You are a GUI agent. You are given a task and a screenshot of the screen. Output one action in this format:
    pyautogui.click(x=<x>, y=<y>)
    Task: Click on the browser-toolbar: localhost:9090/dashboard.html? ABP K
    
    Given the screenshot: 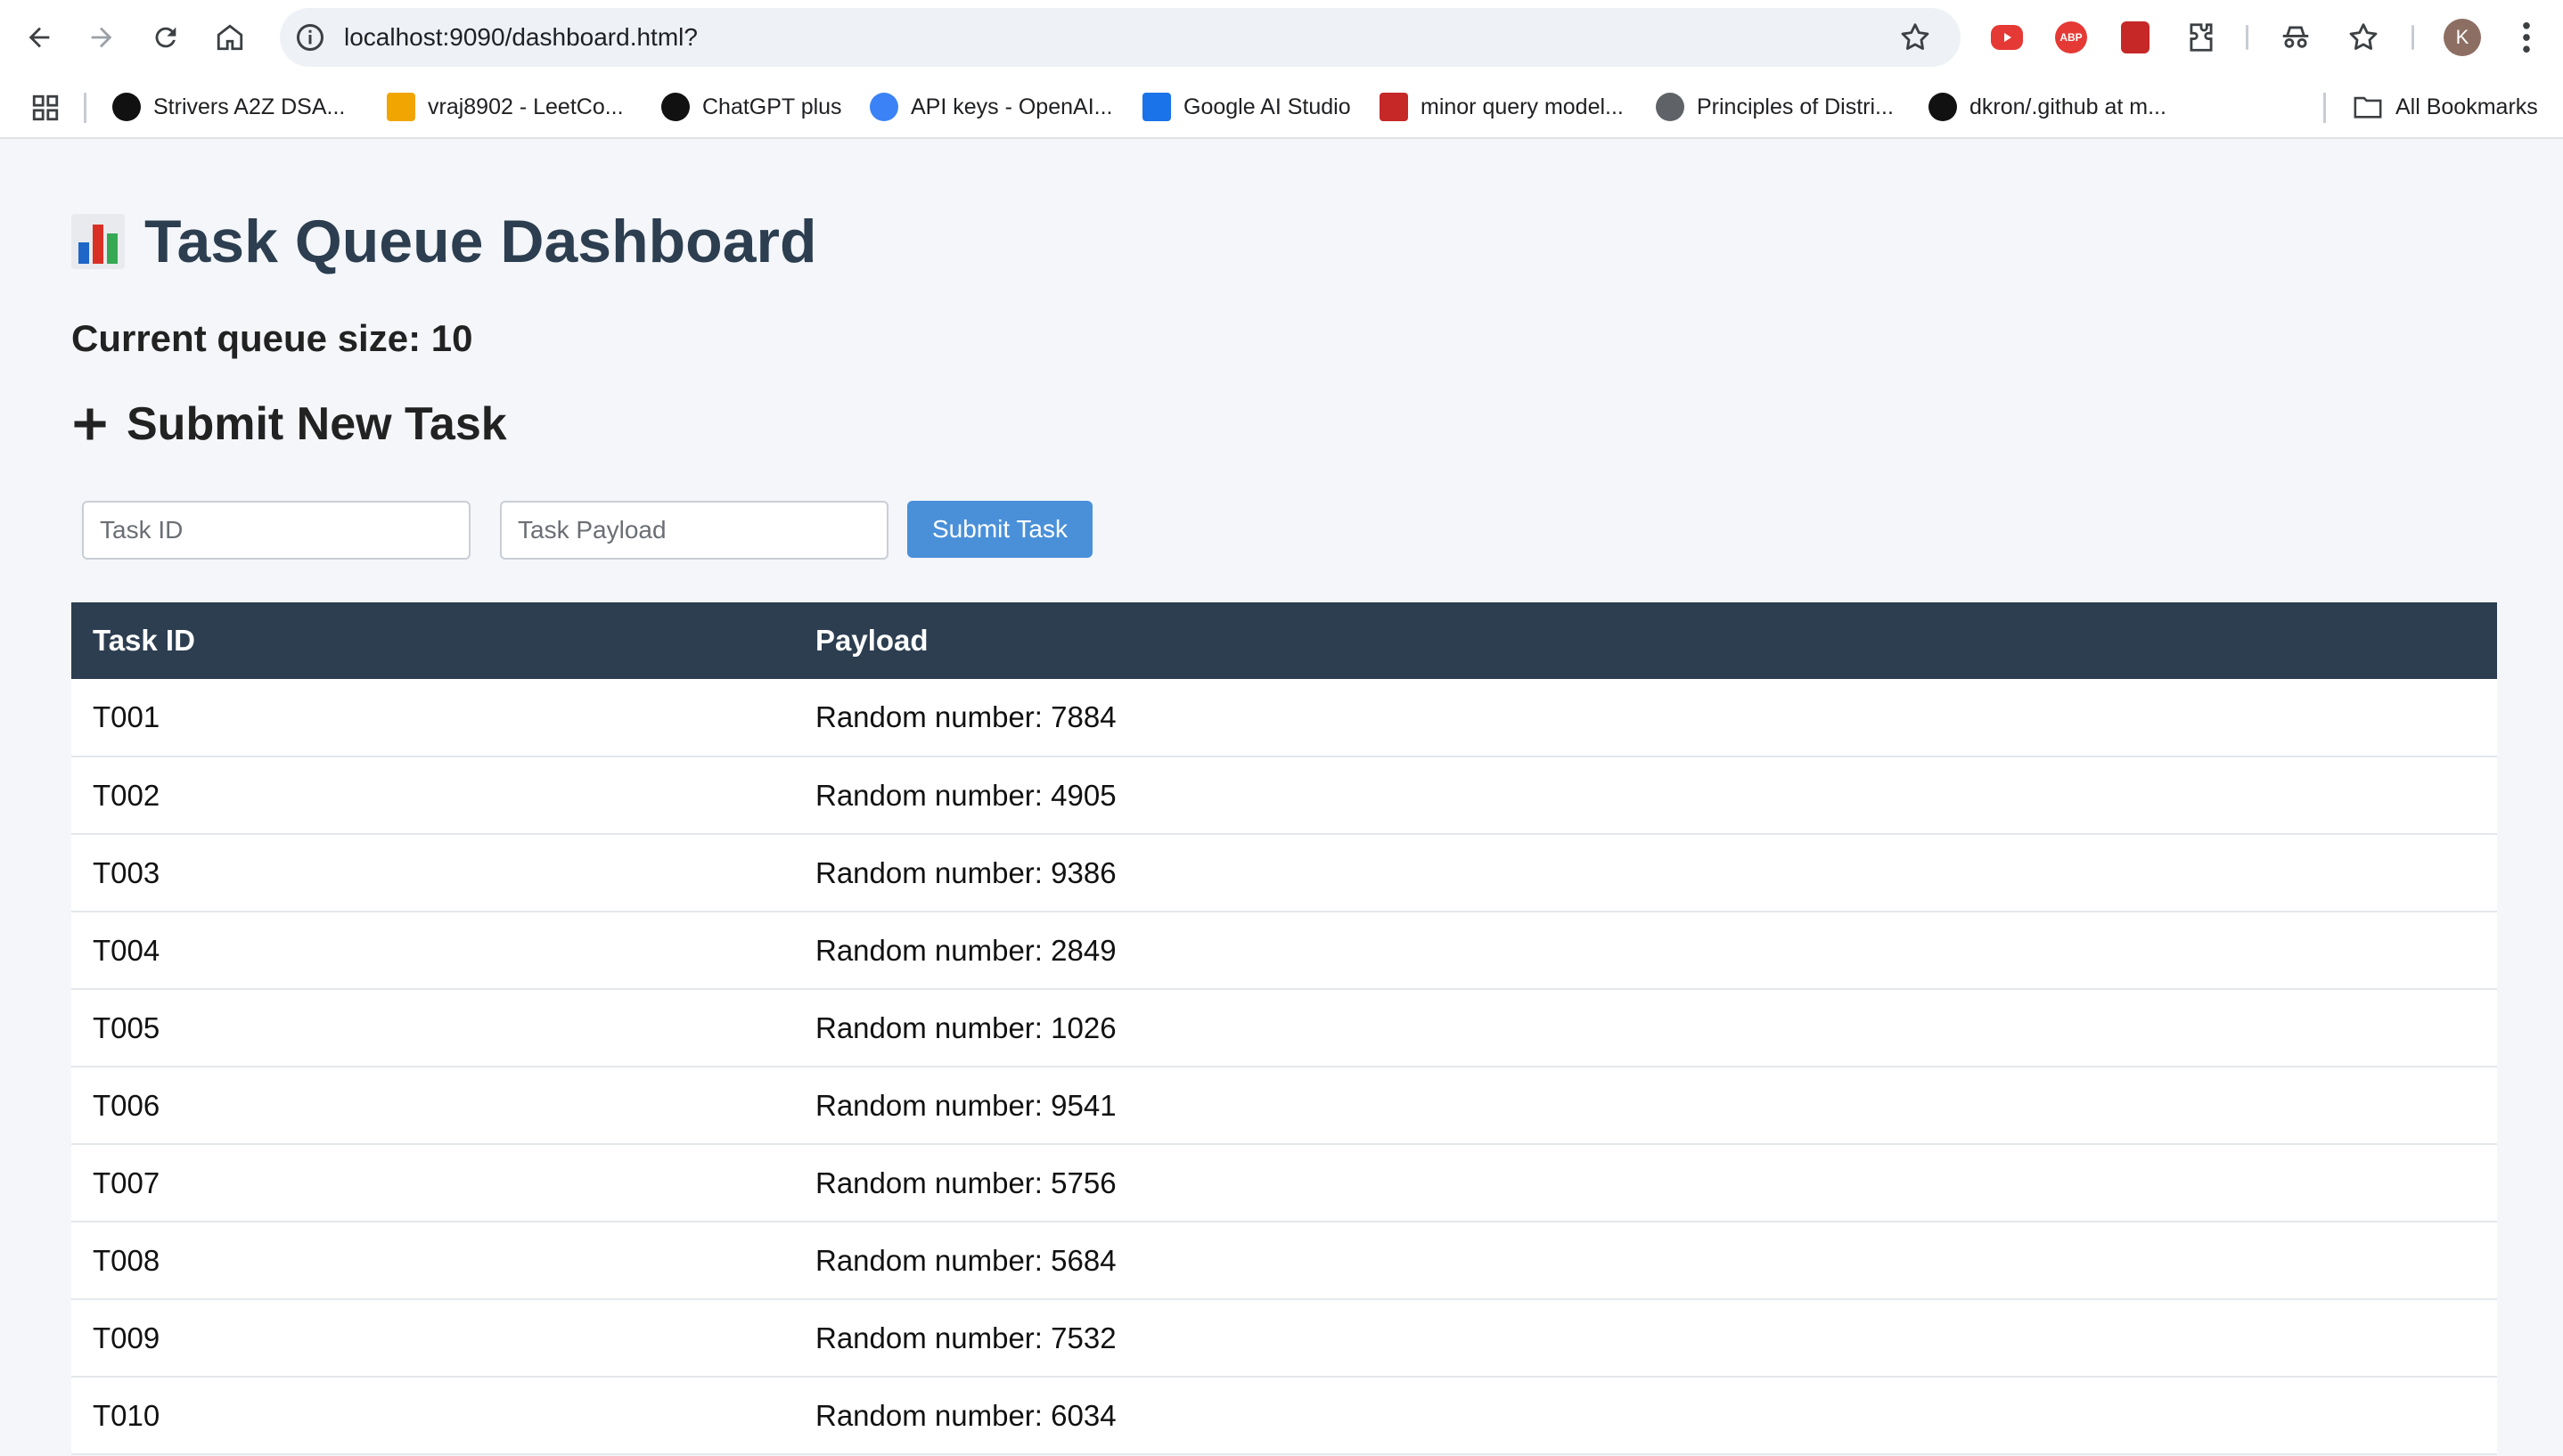 What is the action you would take?
    pyautogui.click(x=1281, y=37)
    